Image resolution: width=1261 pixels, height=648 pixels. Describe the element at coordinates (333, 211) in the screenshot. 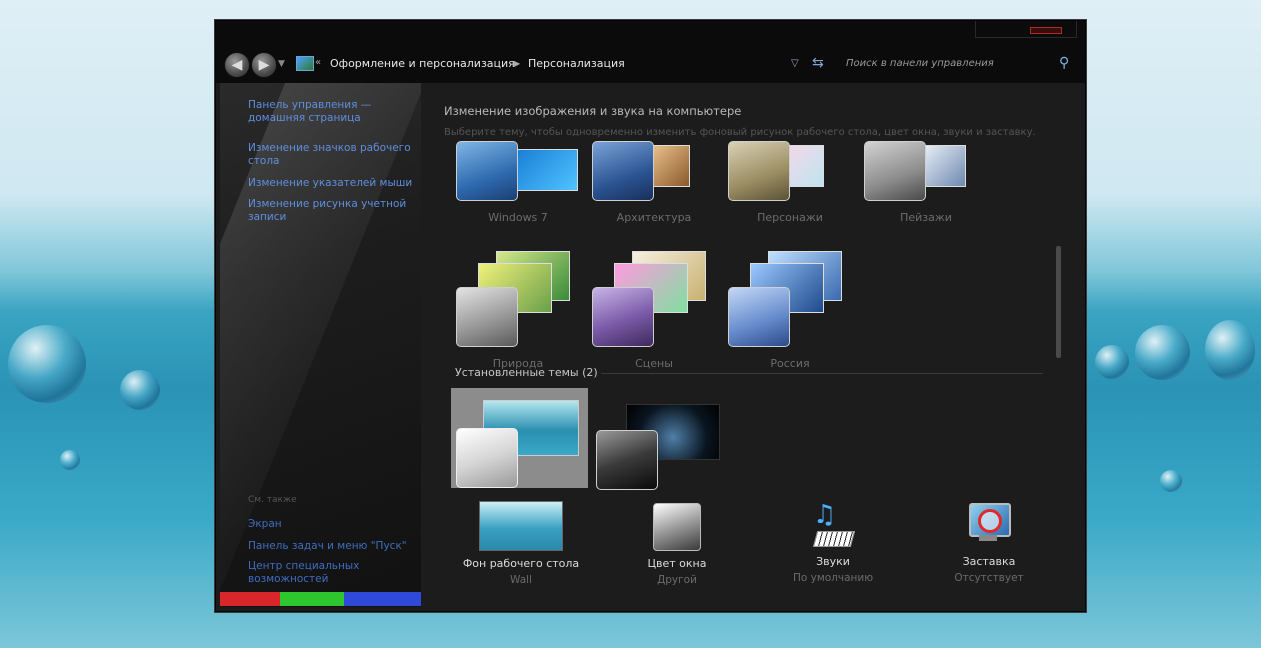

I see `sidebar-link-account-picture: Изменение рисунка учетной записи` at that location.